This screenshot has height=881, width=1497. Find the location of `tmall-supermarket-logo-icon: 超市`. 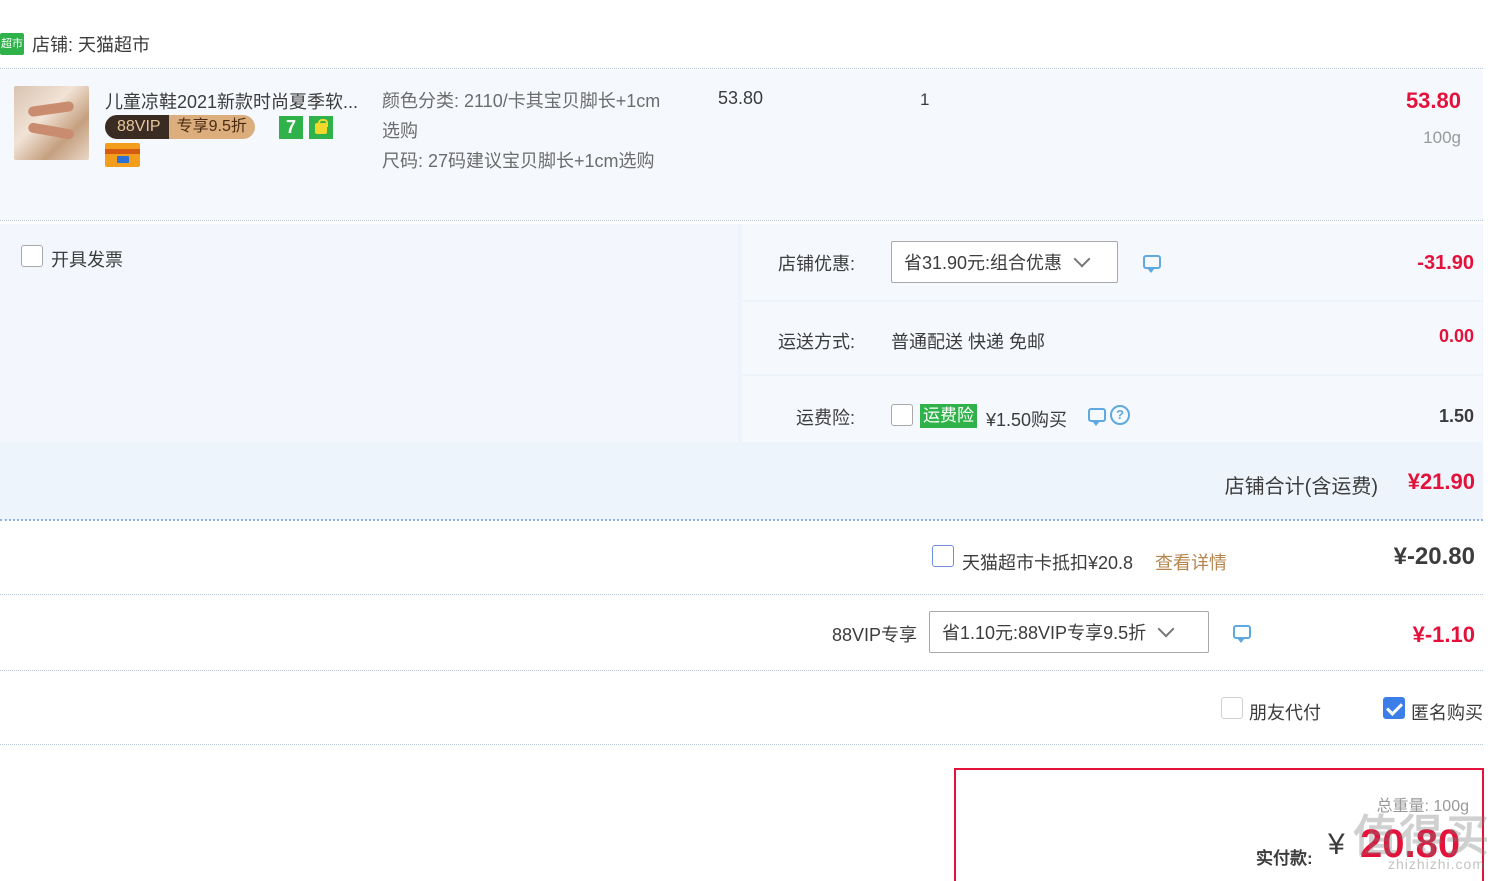

tmall-supermarket-logo-icon: 超市 is located at coordinates (12, 44).